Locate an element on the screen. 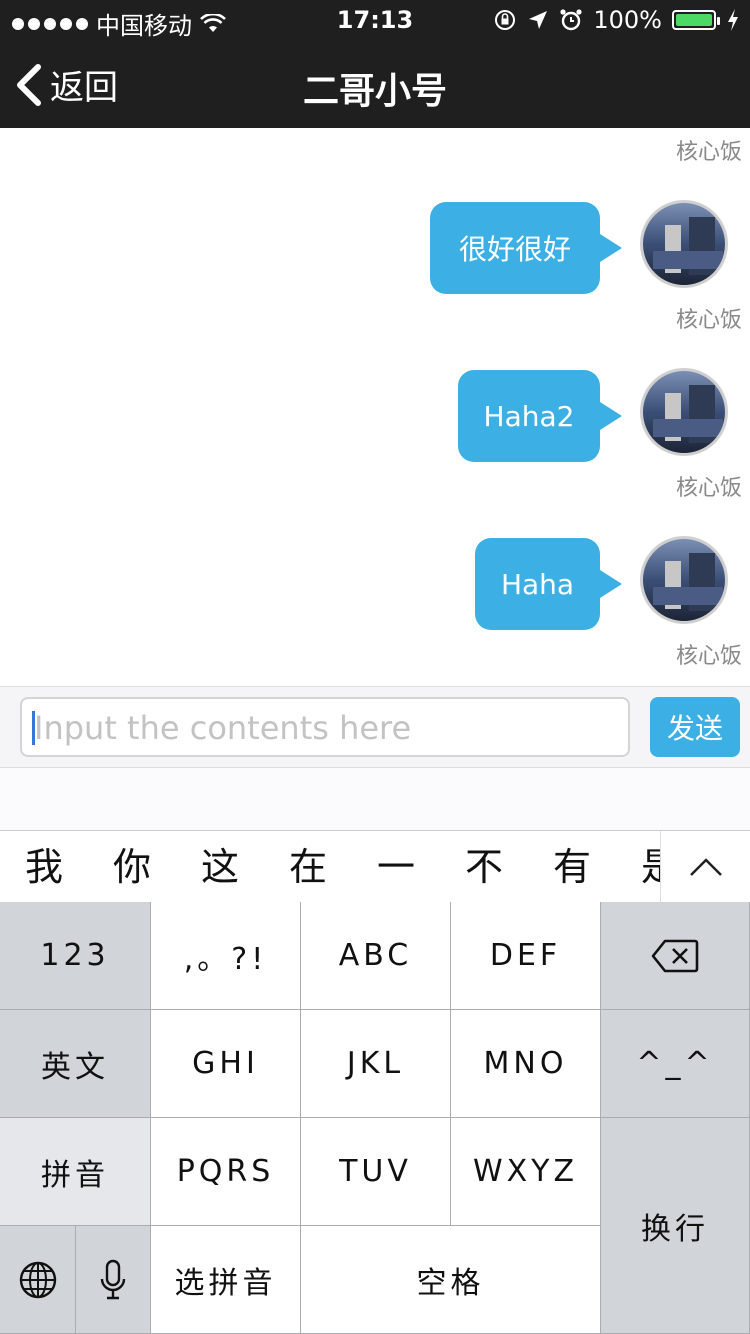 The image size is (750, 1334). composer-bar: Input the contents here 发送 is located at coordinates (375, 727).